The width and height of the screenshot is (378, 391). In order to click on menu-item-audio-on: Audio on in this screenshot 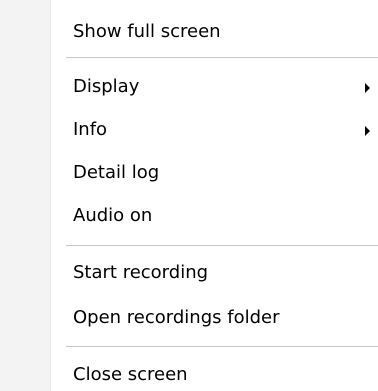, I will do `click(214, 216)`.